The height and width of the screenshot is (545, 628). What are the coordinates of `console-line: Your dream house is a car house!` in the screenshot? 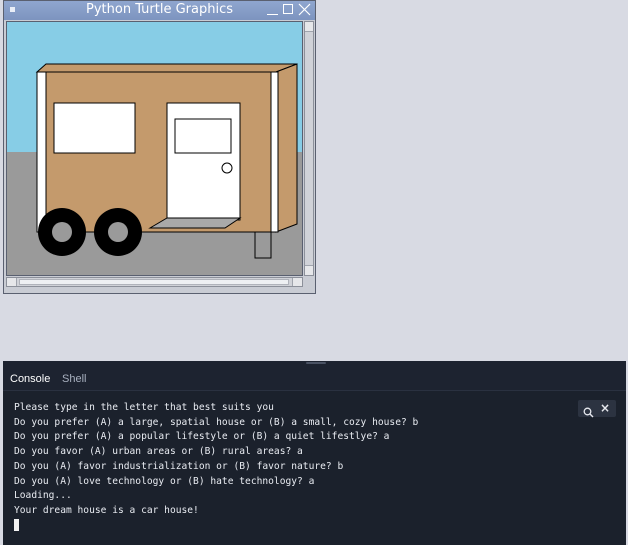 It's located at (106, 510).